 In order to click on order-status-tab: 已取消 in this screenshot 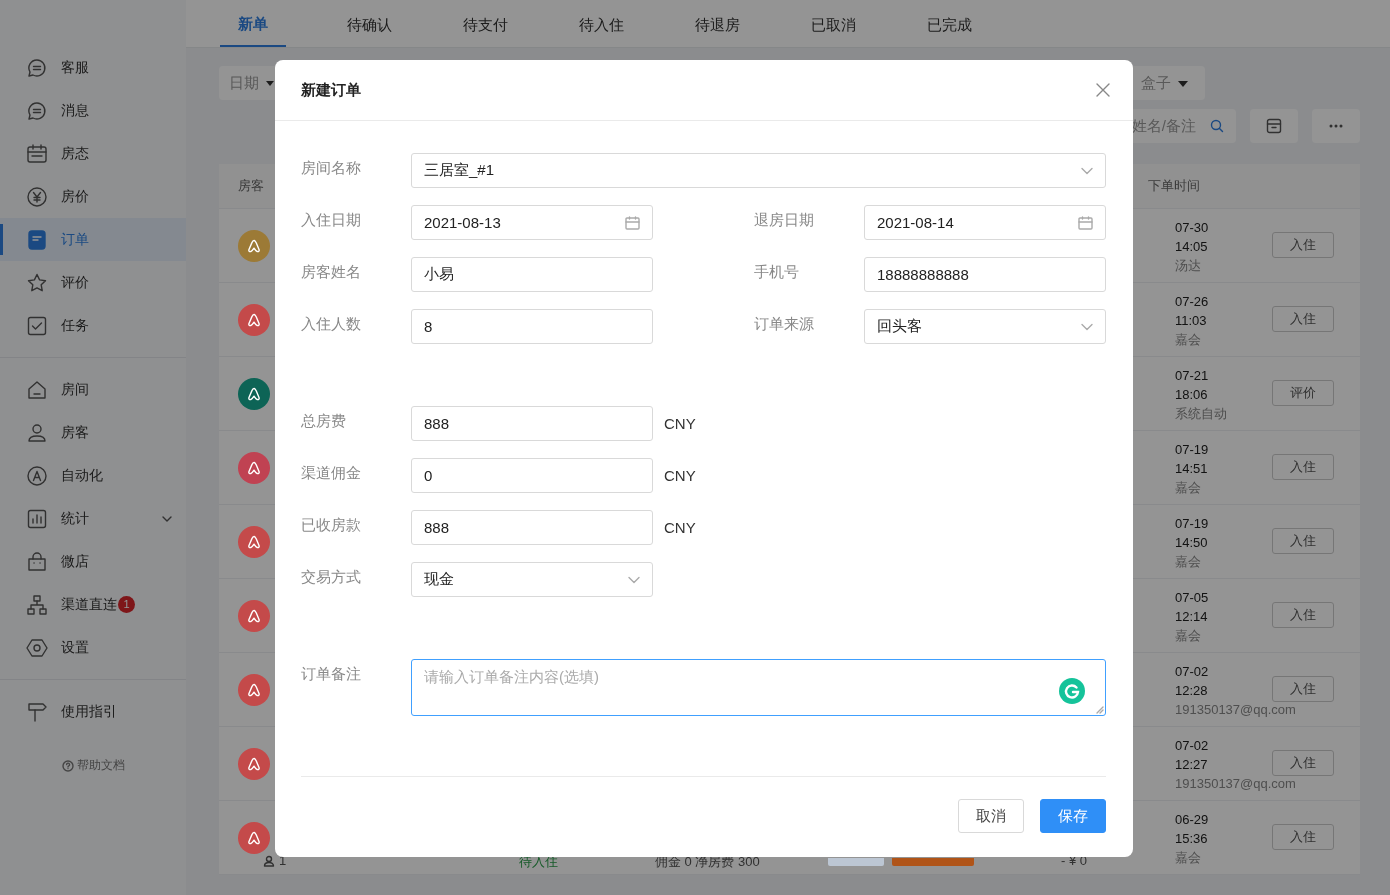, I will do `click(833, 23)`.